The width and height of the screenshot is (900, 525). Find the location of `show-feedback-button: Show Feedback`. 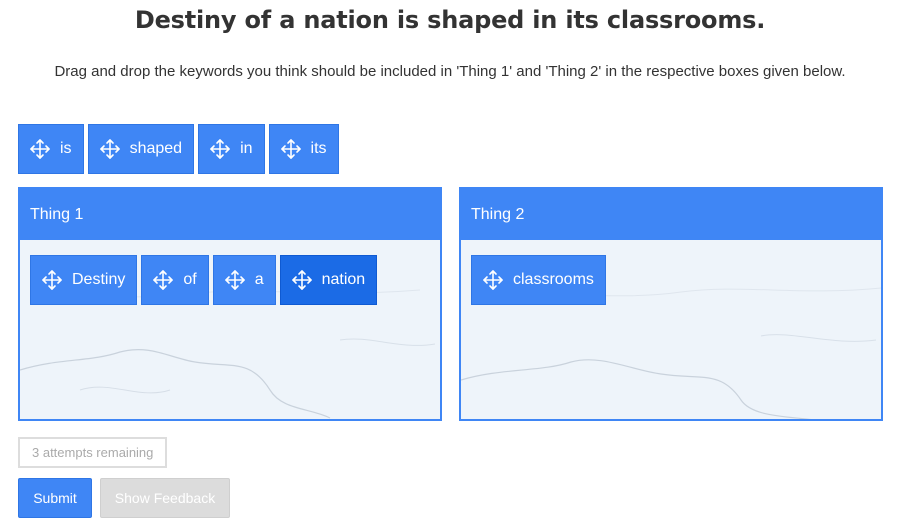

show-feedback-button: Show Feedback is located at coordinates (165, 498).